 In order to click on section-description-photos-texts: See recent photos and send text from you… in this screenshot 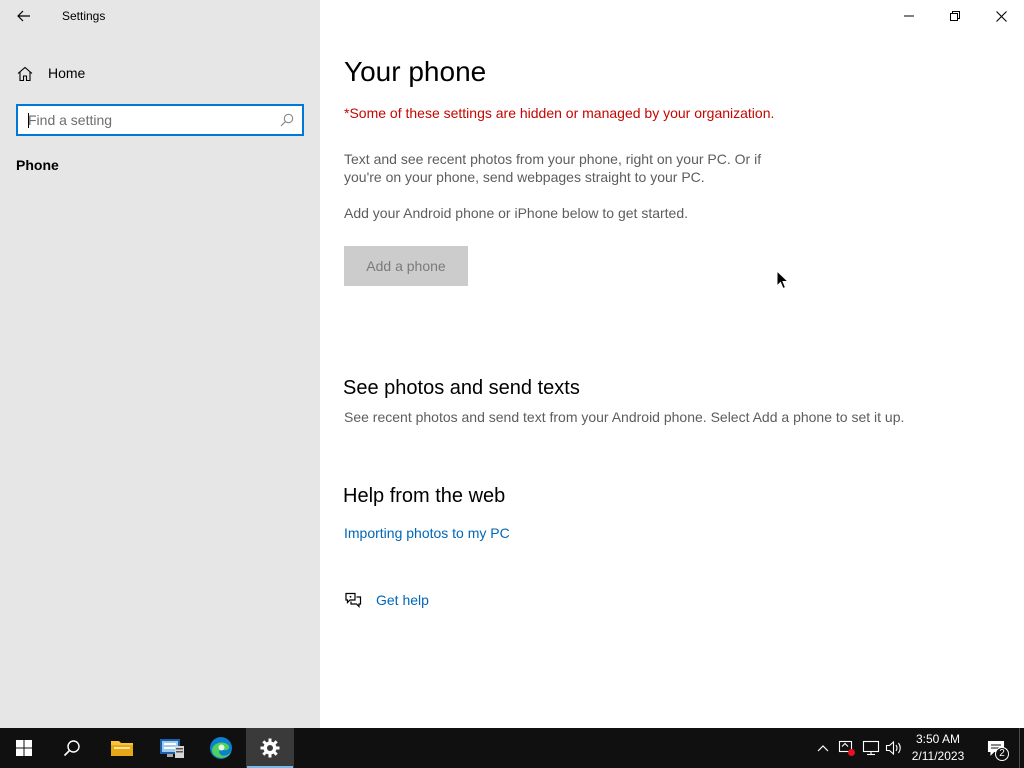, I will do `click(624, 417)`.